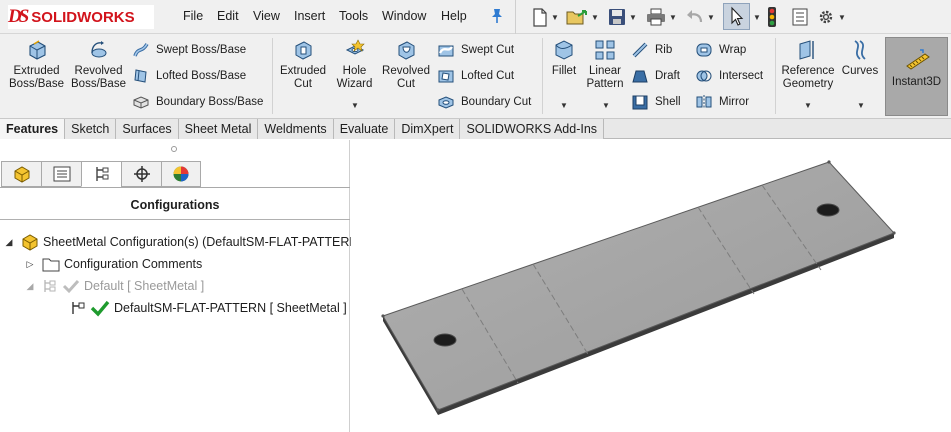 The width and height of the screenshot is (951, 432). What do you see at coordinates (228, 16) in the screenshot?
I see `menu-edit: Edit` at bounding box center [228, 16].